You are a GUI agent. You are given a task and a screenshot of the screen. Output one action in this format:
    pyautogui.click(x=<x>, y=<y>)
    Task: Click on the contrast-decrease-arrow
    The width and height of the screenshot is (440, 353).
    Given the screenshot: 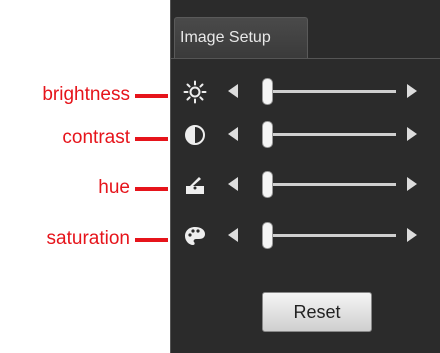 What is the action you would take?
    pyautogui.click(x=233, y=134)
    